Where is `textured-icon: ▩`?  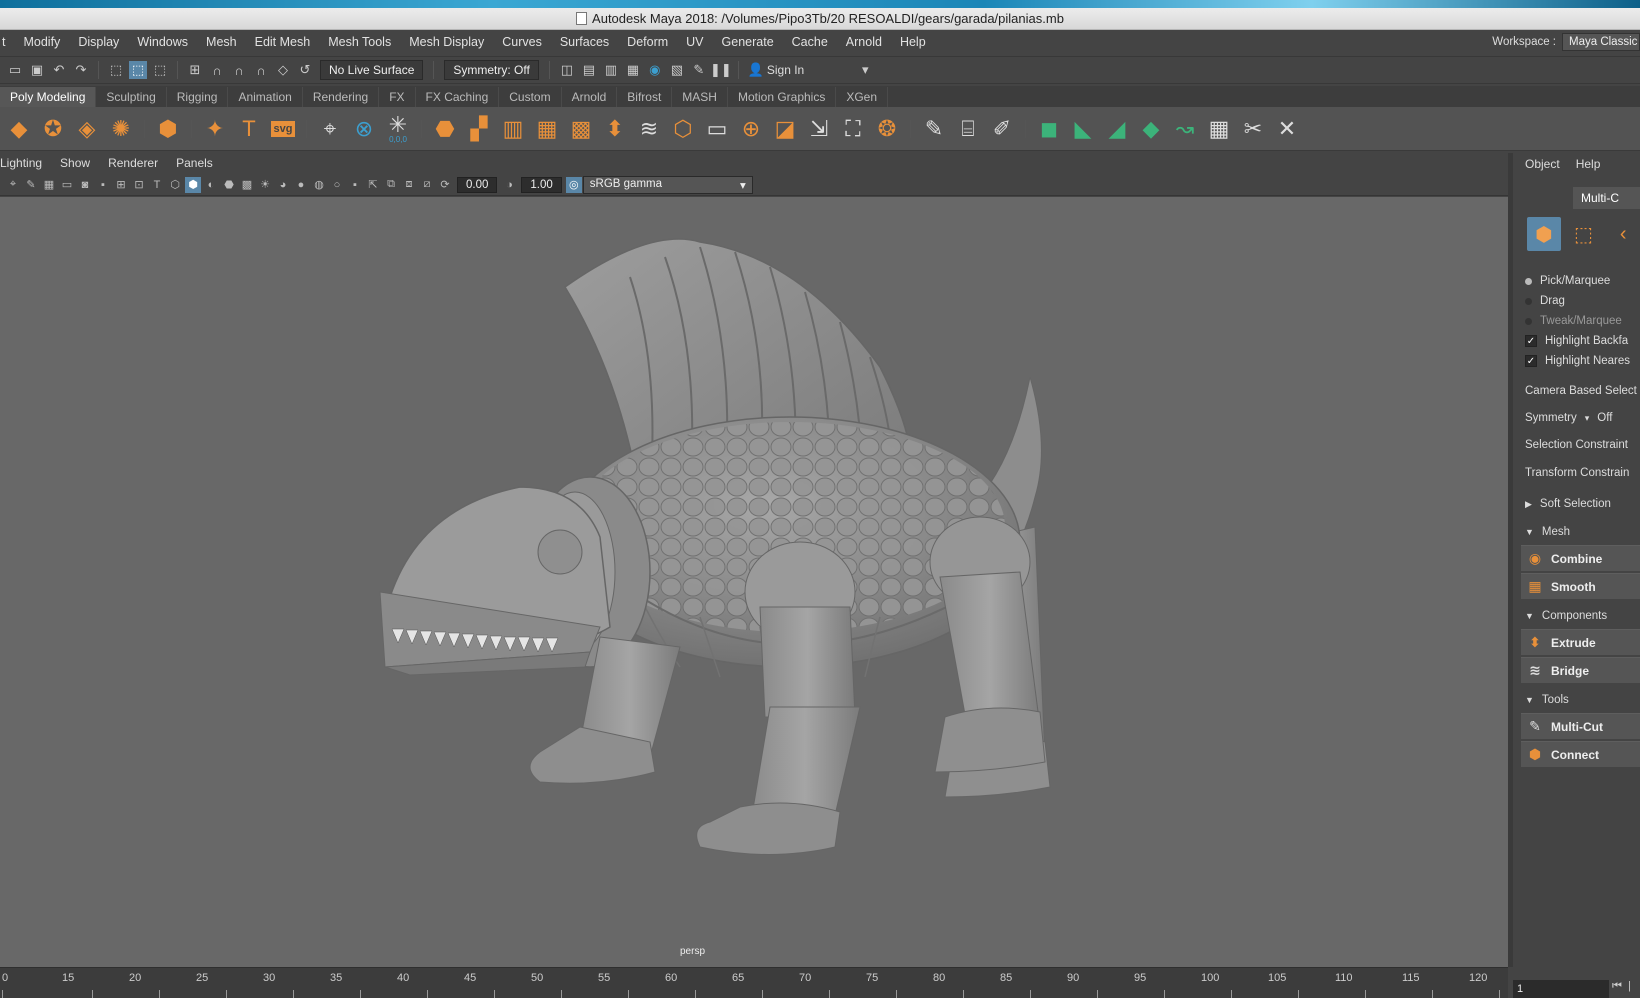 textured-icon: ▩ is located at coordinates (247, 185).